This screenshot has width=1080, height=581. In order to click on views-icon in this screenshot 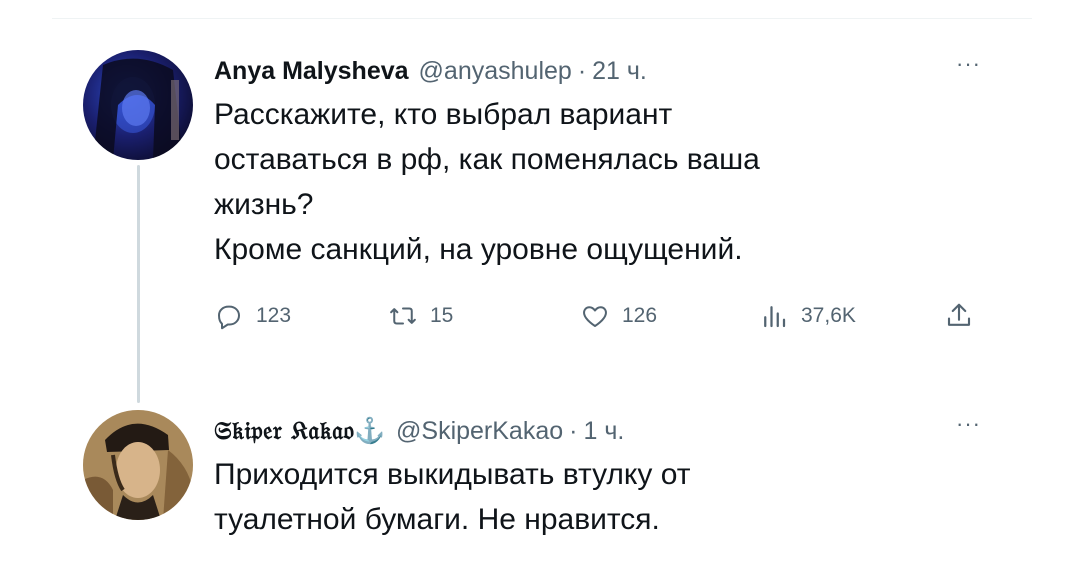, I will do `click(775, 317)`.